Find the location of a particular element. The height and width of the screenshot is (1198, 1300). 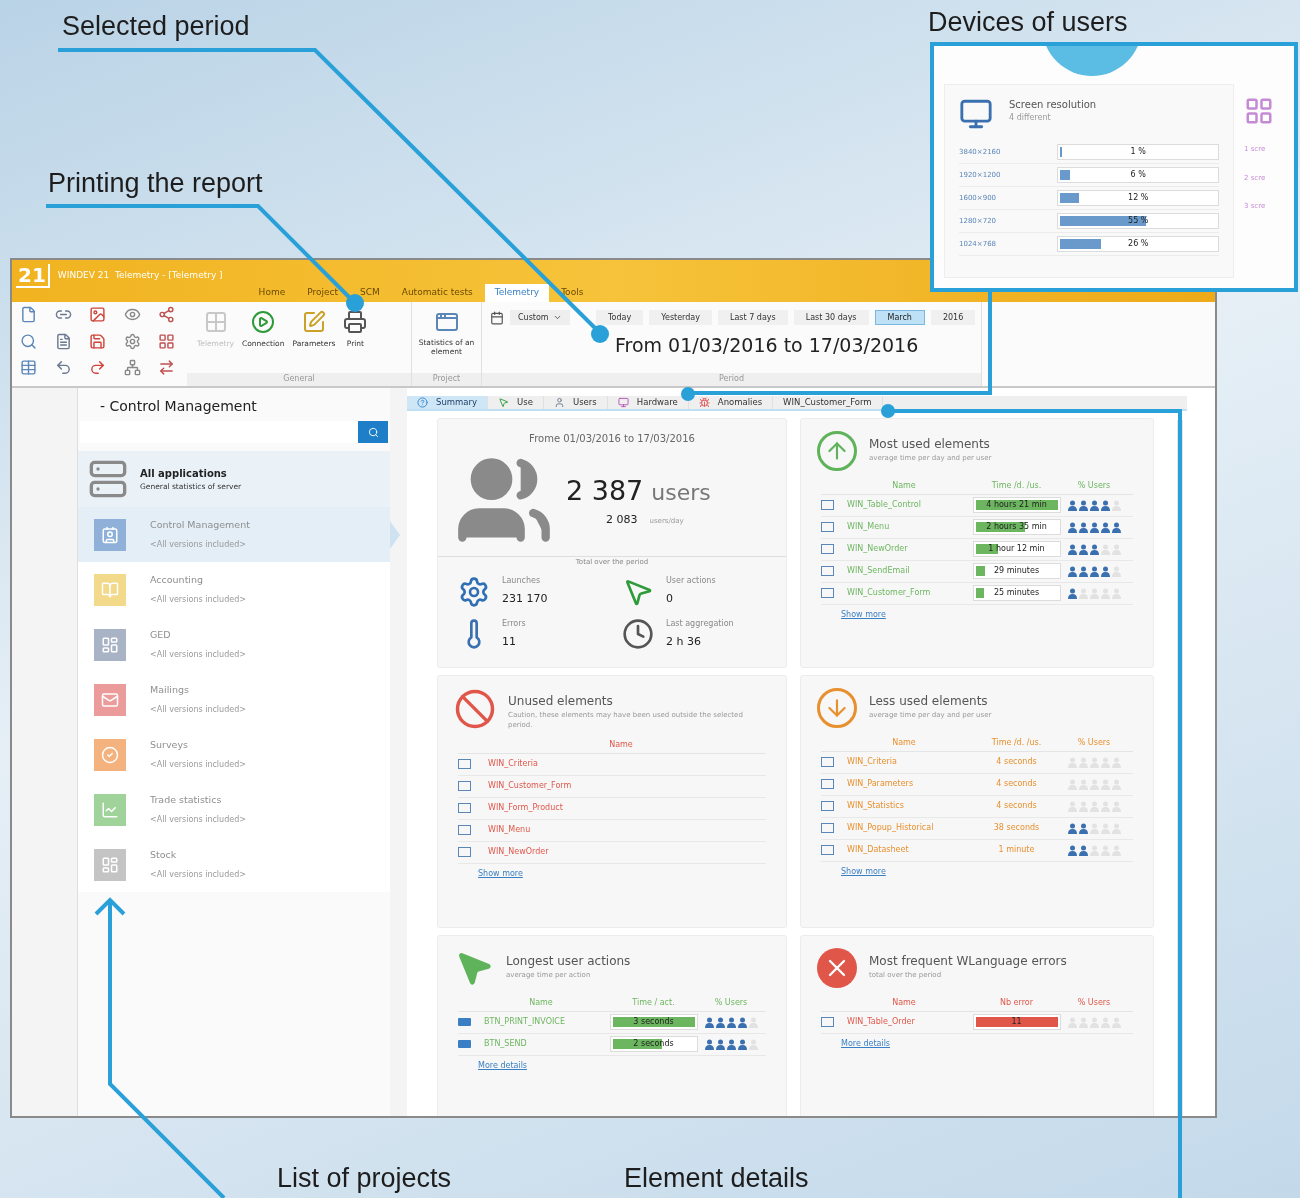

table-cell-text: 1 minute is located at coordinates (1016, 850).